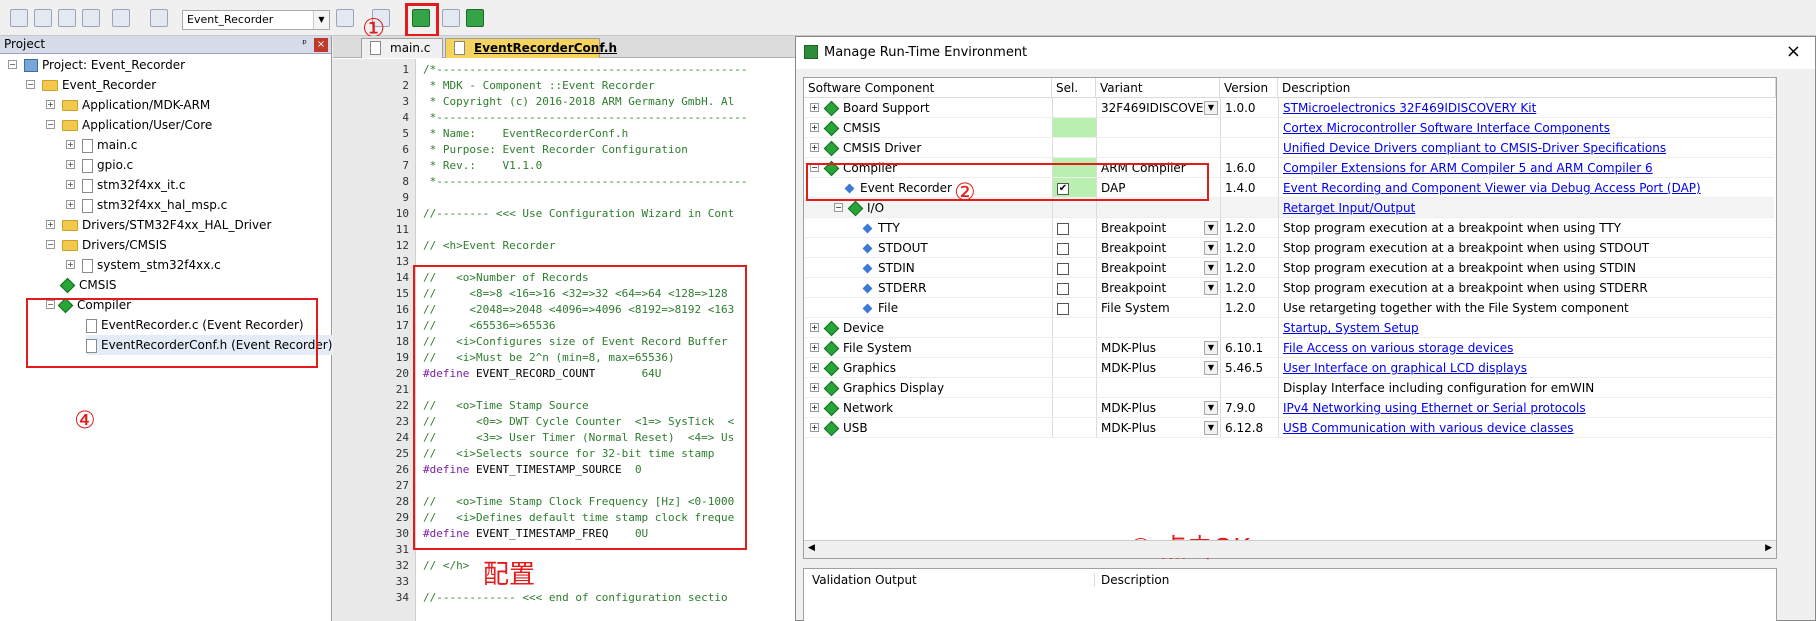 The width and height of the screenshot is (1816, 621). I want to click on build-icon, so click(43, 18).